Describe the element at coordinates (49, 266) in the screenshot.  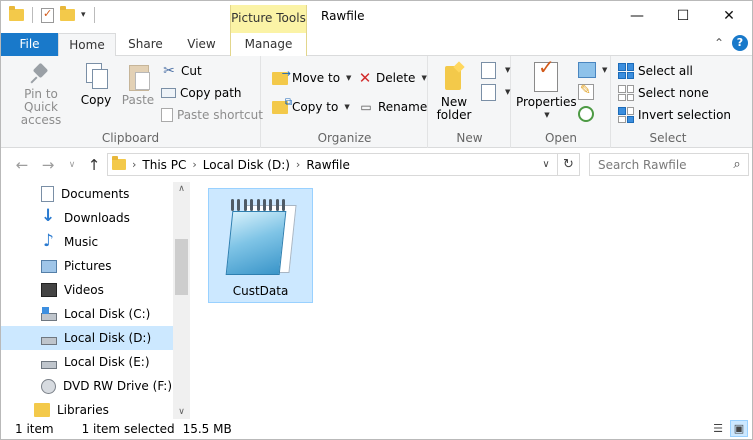
I see `pictures-icon` at that location.